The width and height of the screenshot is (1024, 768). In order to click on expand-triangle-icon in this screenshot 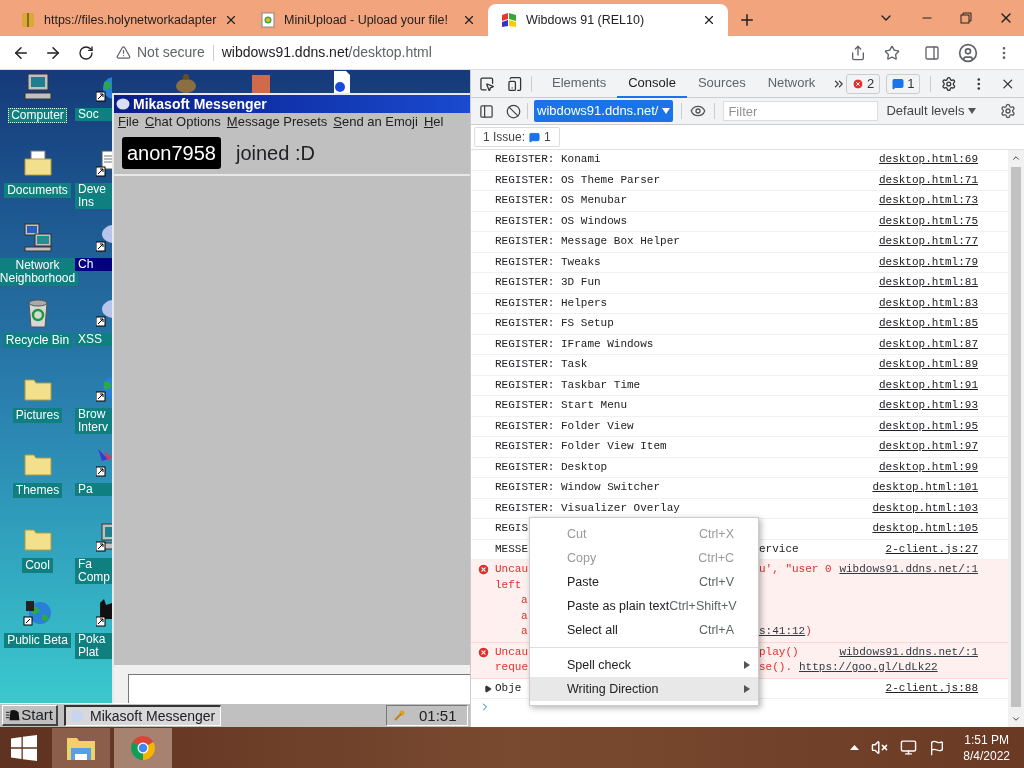, I will do `click(488, 688)`.